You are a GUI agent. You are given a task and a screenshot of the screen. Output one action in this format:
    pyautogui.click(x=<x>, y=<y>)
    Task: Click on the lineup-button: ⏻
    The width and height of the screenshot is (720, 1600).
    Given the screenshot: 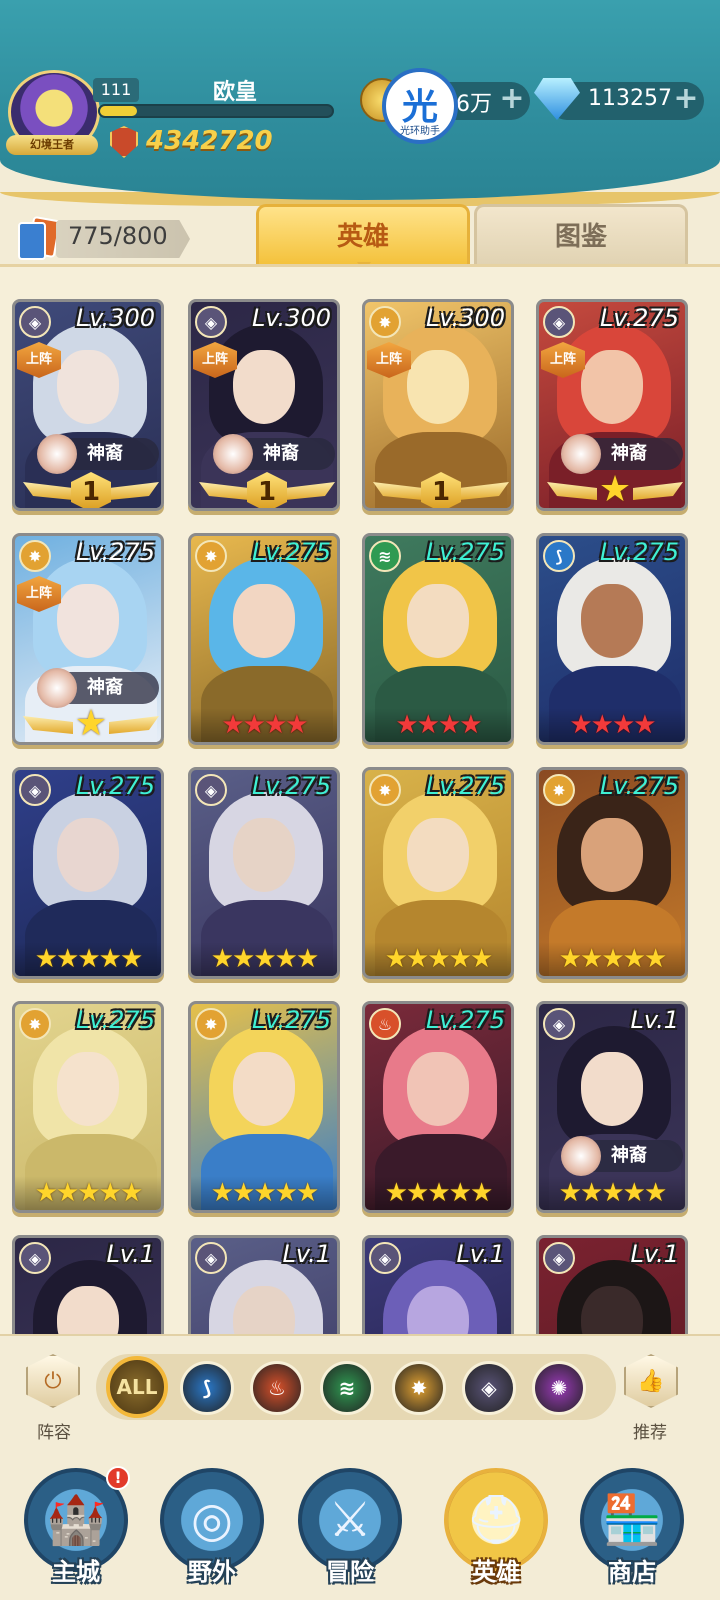 What is the action you would take?
    pyautogui.click(x=52, y=1382)
    